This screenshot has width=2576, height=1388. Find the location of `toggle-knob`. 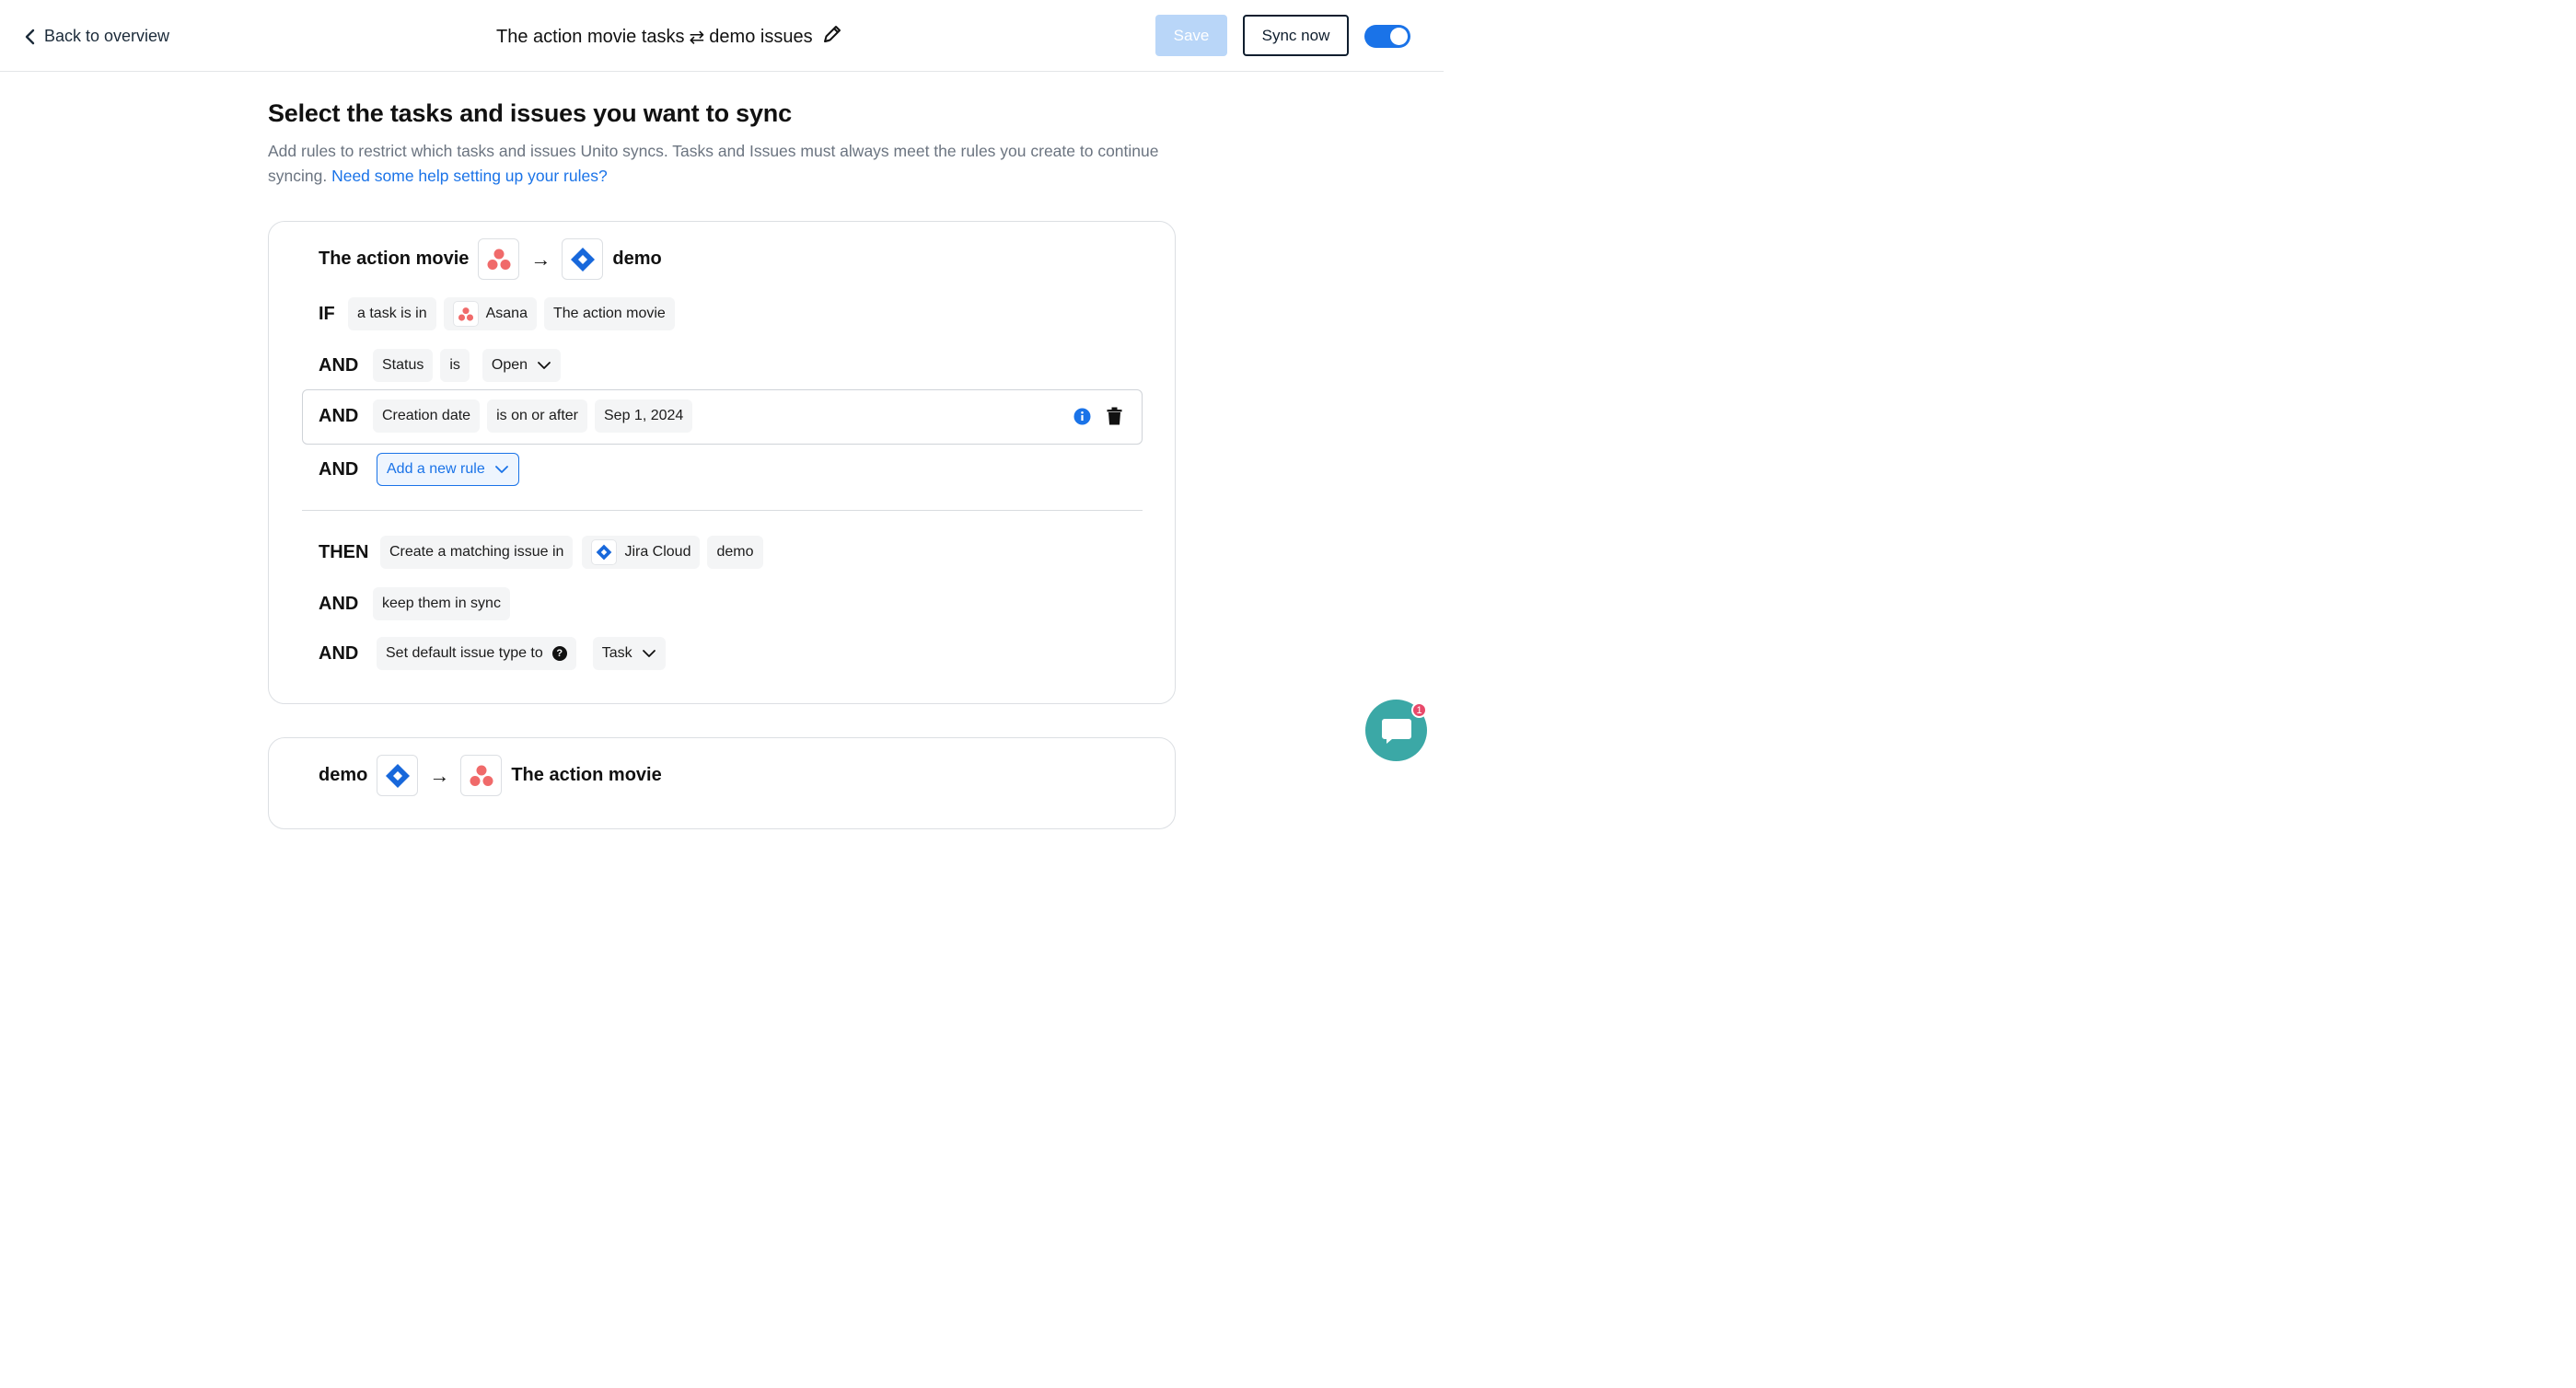

toggle-knob is located at coordinates (1399, 36).